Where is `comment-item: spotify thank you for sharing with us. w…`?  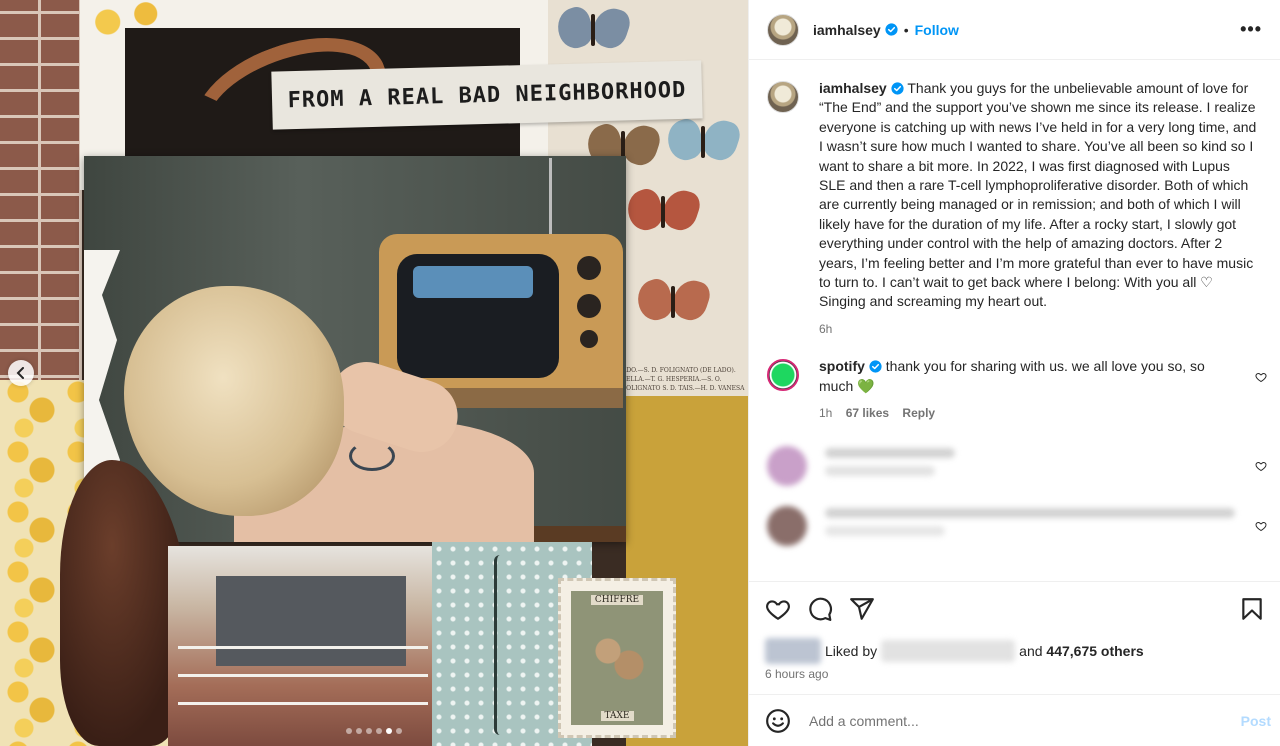
comment-item: spotify thank you for sharing with us. w… is located at coordinates (1017, 390).